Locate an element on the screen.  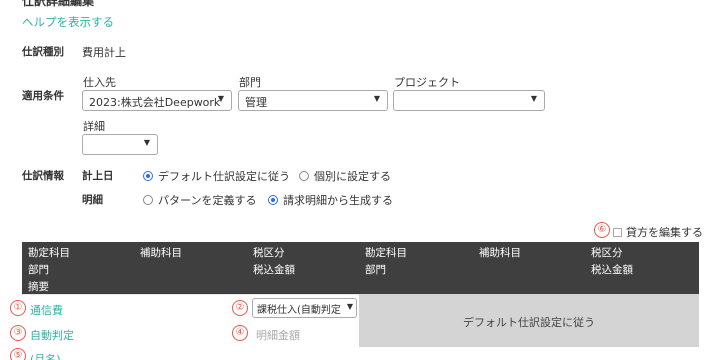
line-items-option-pattern: パターンを定義する is located at coordinates (199, 200).